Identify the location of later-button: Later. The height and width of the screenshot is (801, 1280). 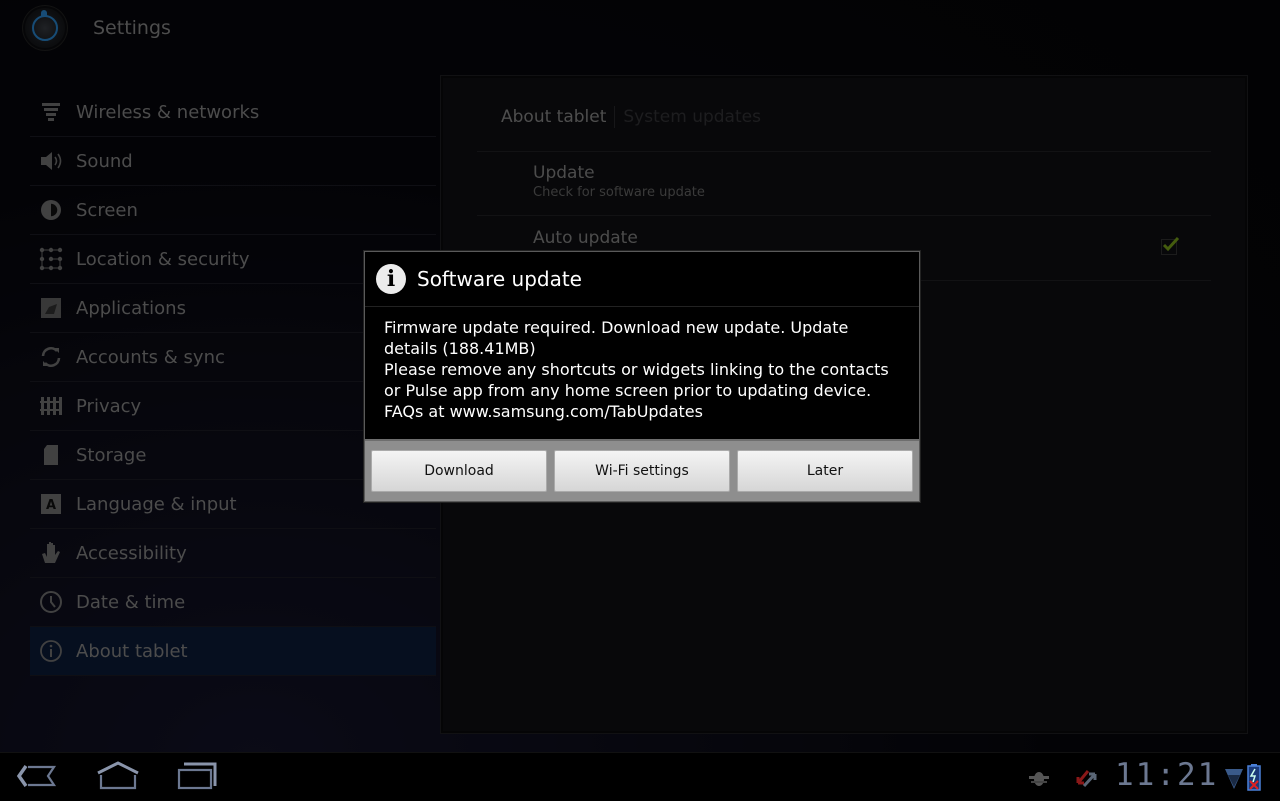
(825, 471).